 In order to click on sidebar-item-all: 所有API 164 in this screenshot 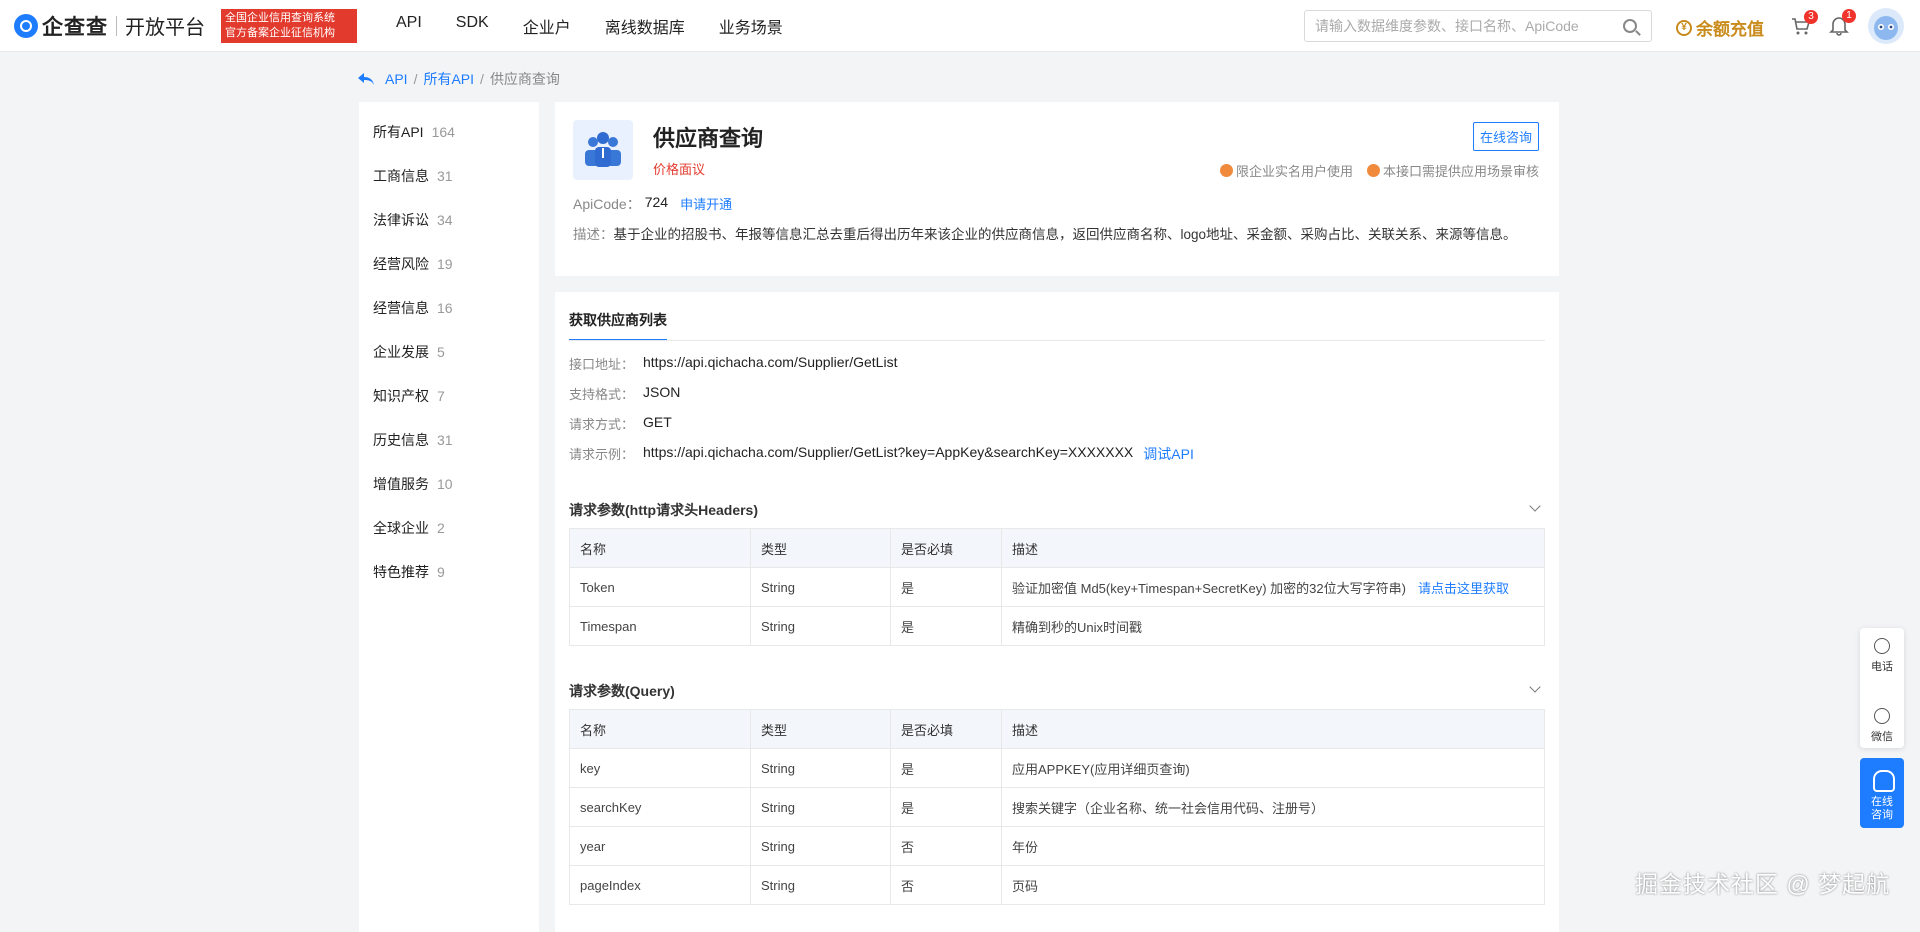, I will do `click(414, 132)`.